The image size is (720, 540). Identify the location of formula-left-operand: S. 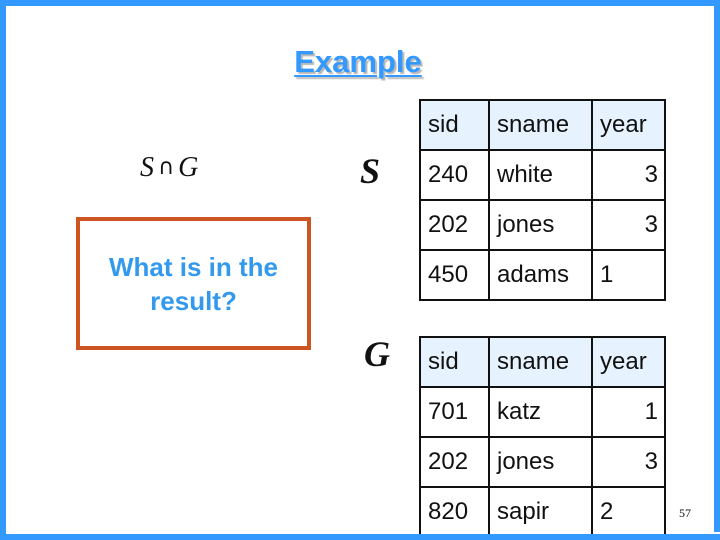
(147, 167).